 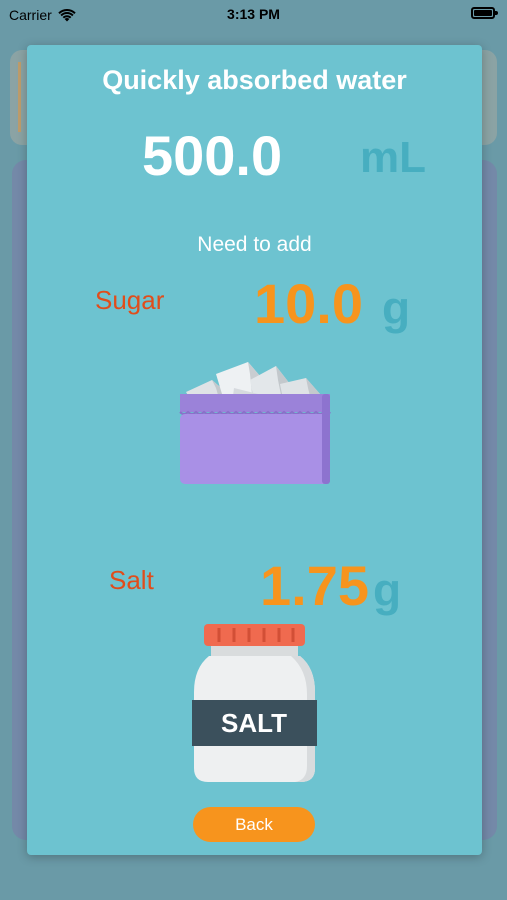 I want to click on status-time: 3:13 PM, so click(x=253, y=14).